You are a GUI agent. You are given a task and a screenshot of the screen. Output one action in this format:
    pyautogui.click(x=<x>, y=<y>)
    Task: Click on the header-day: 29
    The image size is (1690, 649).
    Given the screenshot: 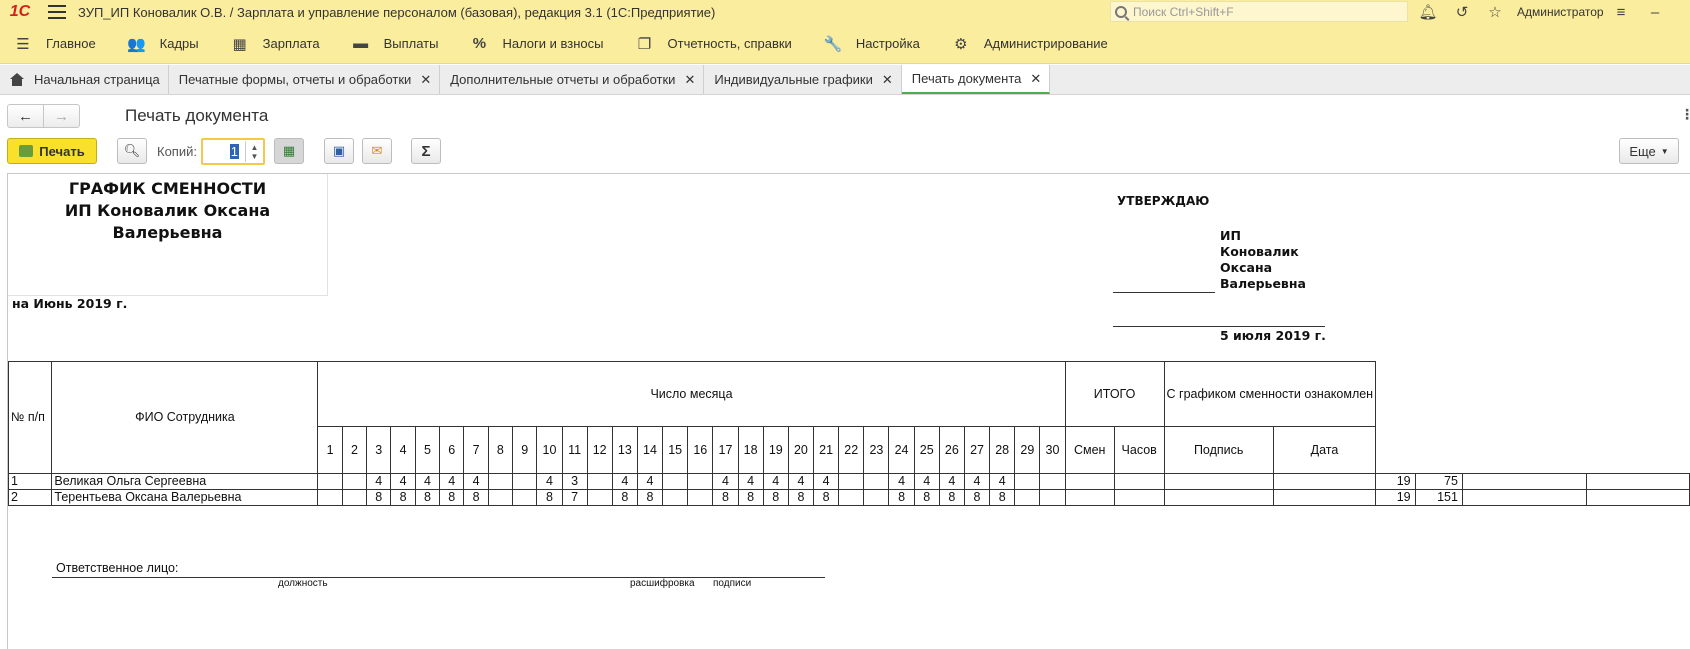 What is the action you would take?
    pyautogui.click(x=1027, y=450)
    